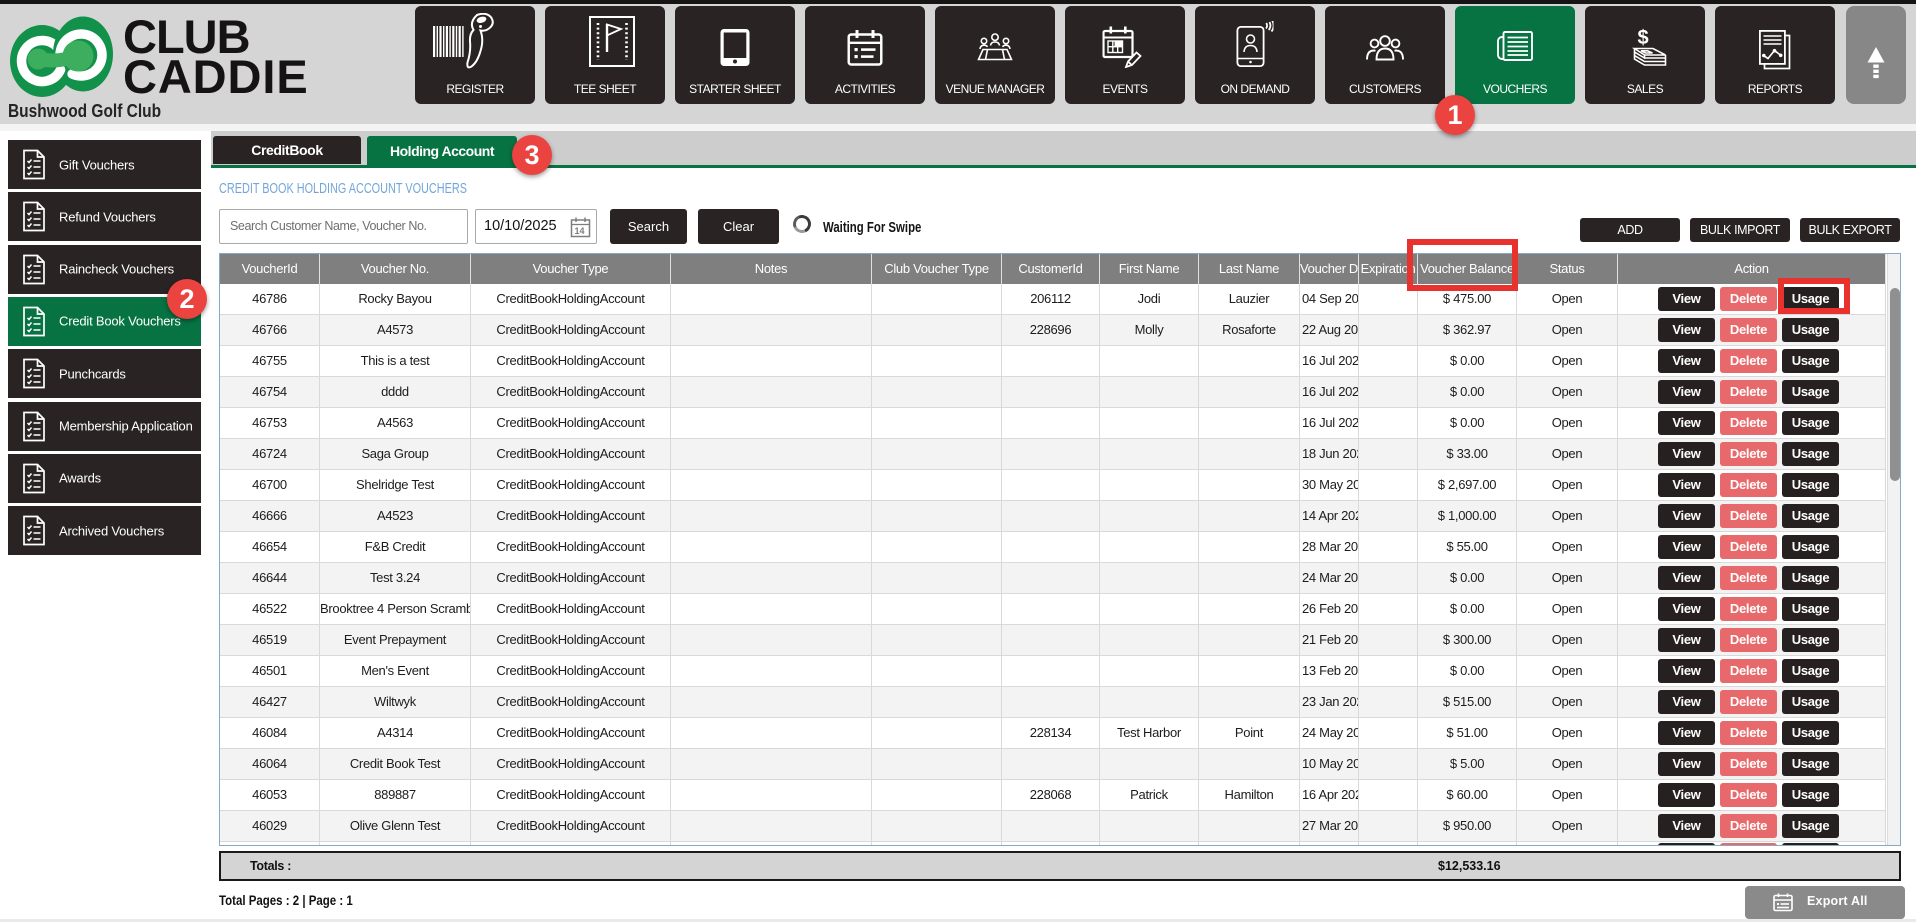  I want to click on svg-text: 14, so click(580, 231).